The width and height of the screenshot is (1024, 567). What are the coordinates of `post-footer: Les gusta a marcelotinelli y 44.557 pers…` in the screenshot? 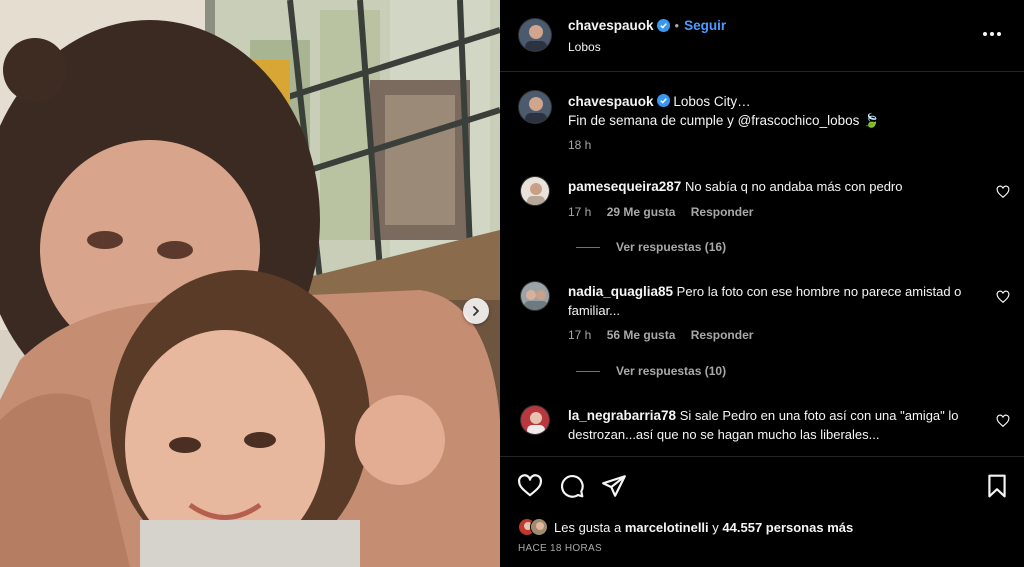 It's located at (762, 511).